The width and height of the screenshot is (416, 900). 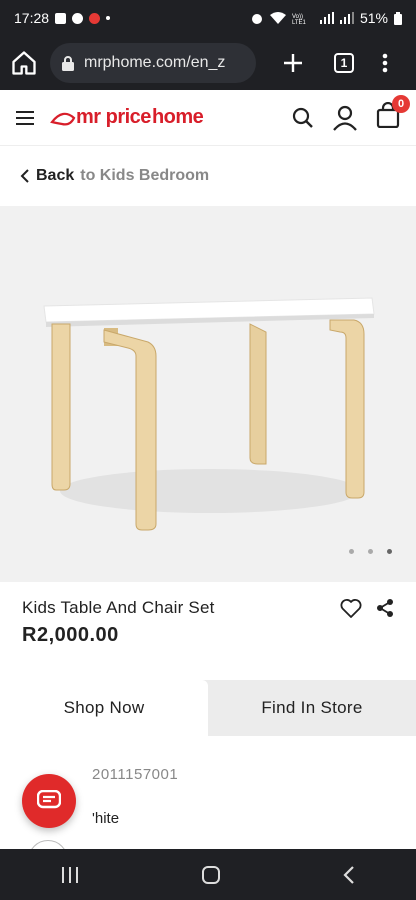 I want to click on cart-count-badge: 0, so click(x=401, y=104).